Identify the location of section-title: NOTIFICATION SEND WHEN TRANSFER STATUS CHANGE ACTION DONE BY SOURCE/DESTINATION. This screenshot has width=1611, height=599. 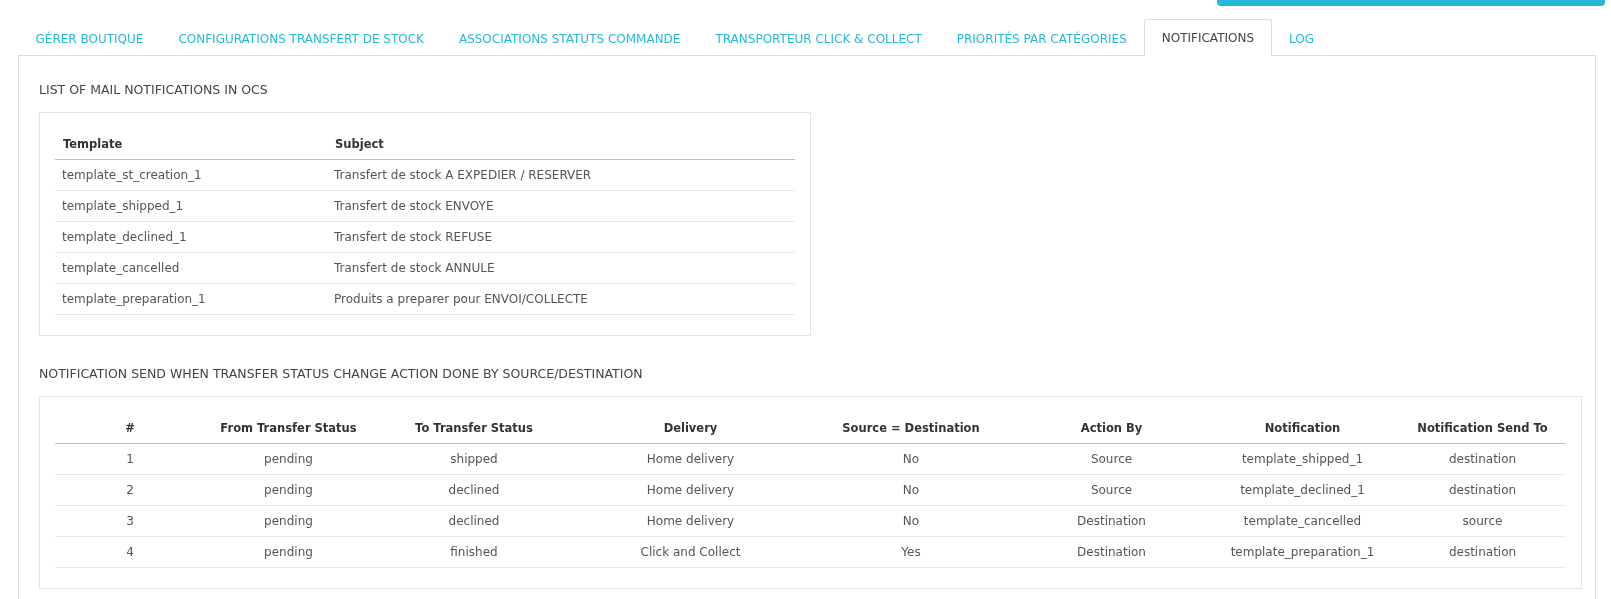
(341, 373).